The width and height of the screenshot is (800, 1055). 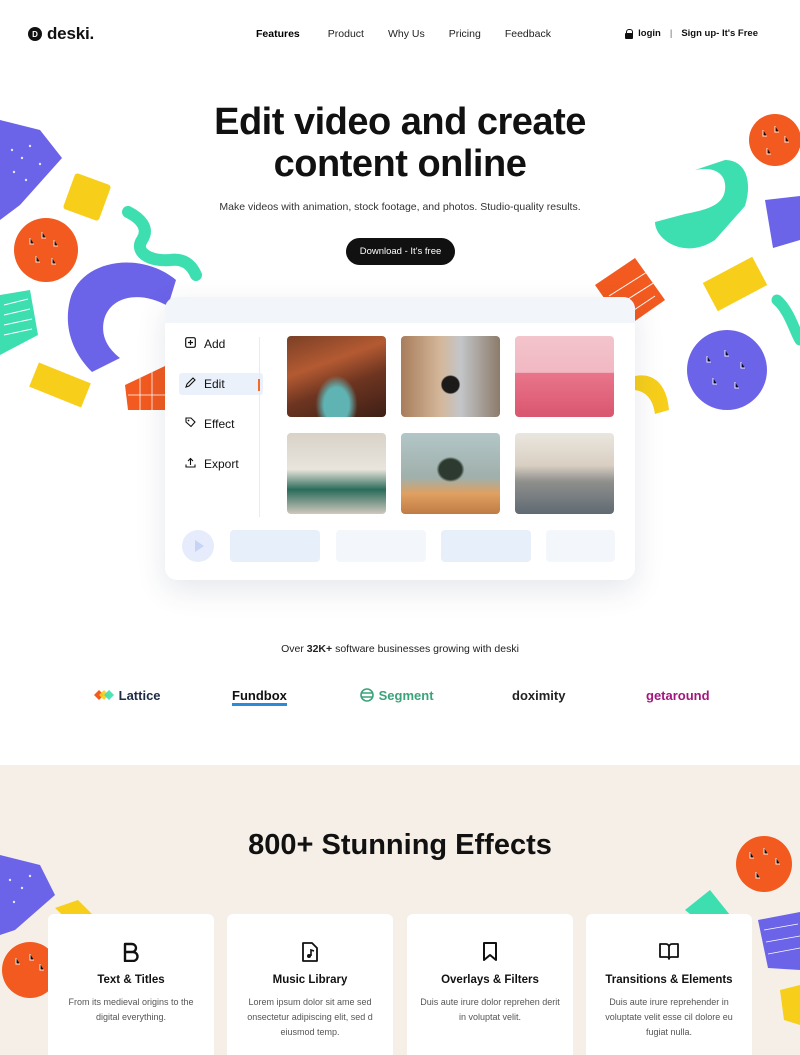 I want to click on play-button, so click(x=198, y=546).